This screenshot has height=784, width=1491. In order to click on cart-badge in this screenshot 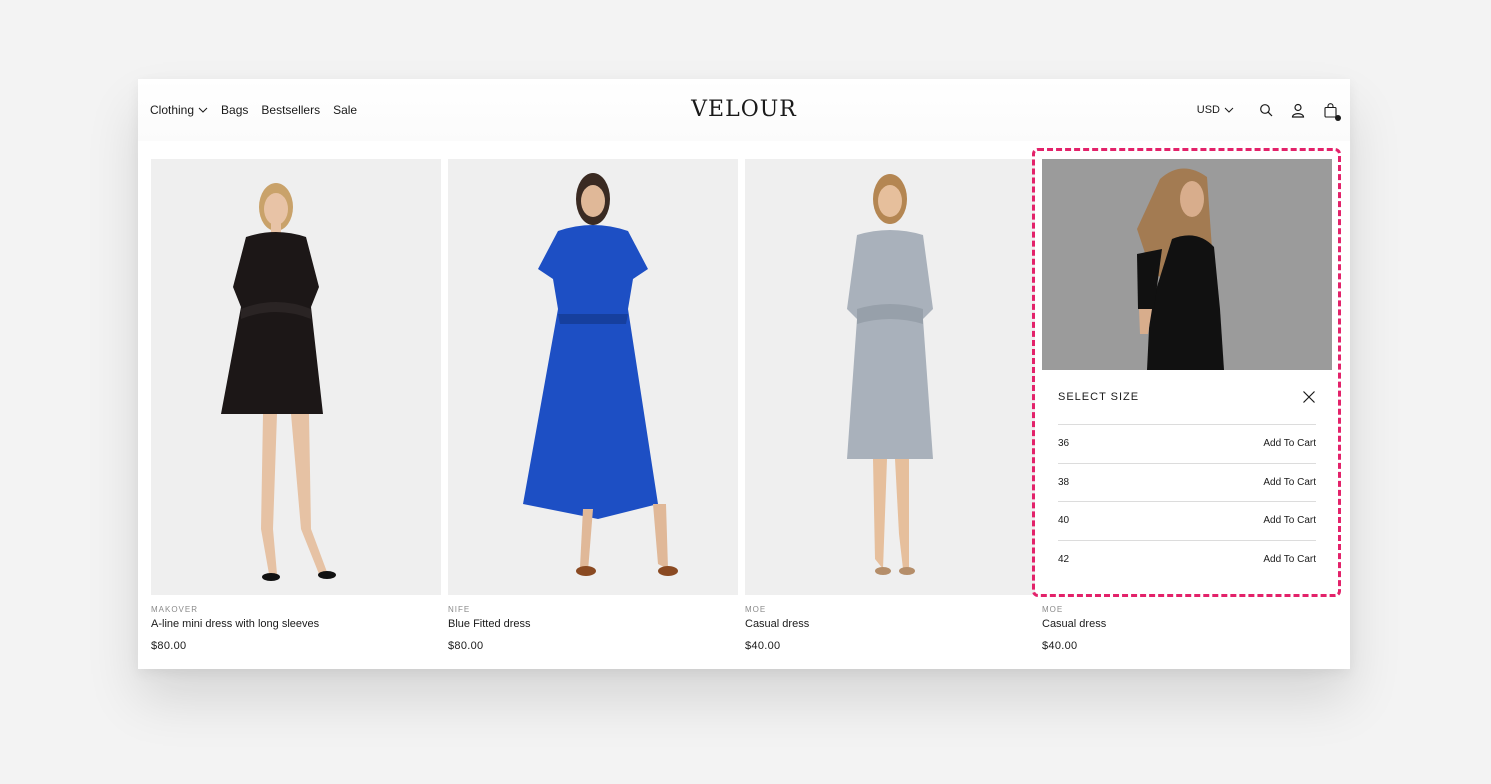, I will do `click(1338, 118)`.